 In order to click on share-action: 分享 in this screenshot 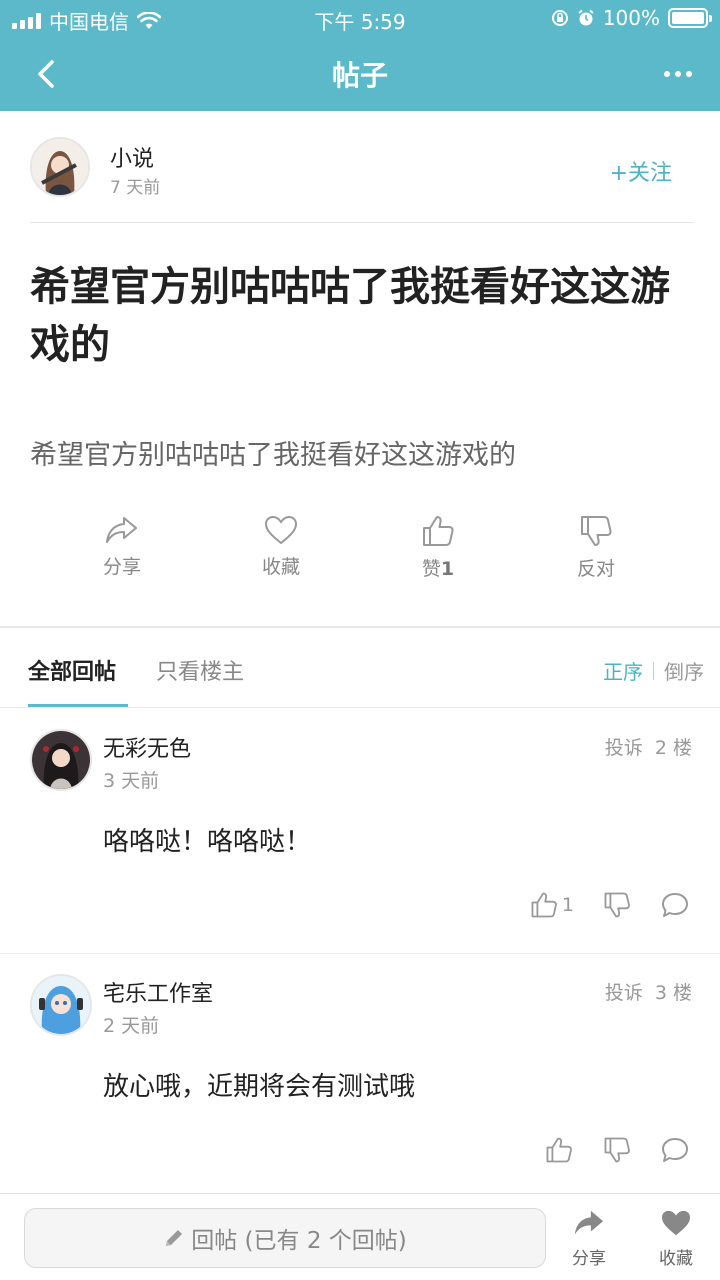, I will do `click(122, 544)`.